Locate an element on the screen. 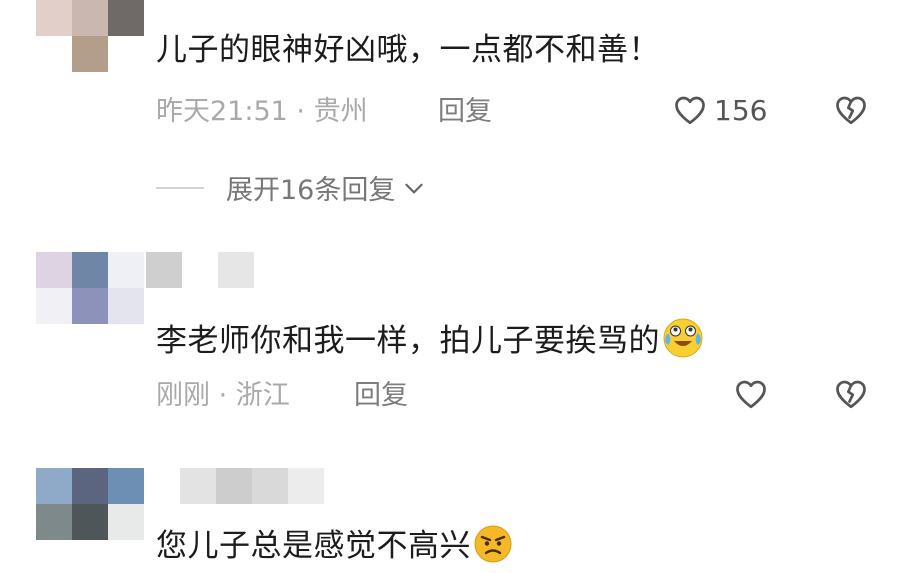 The height and width of the screenshot is (573, 921). comment-meta: 刚刚 · 浙江 is located at coordinates (223, 396).